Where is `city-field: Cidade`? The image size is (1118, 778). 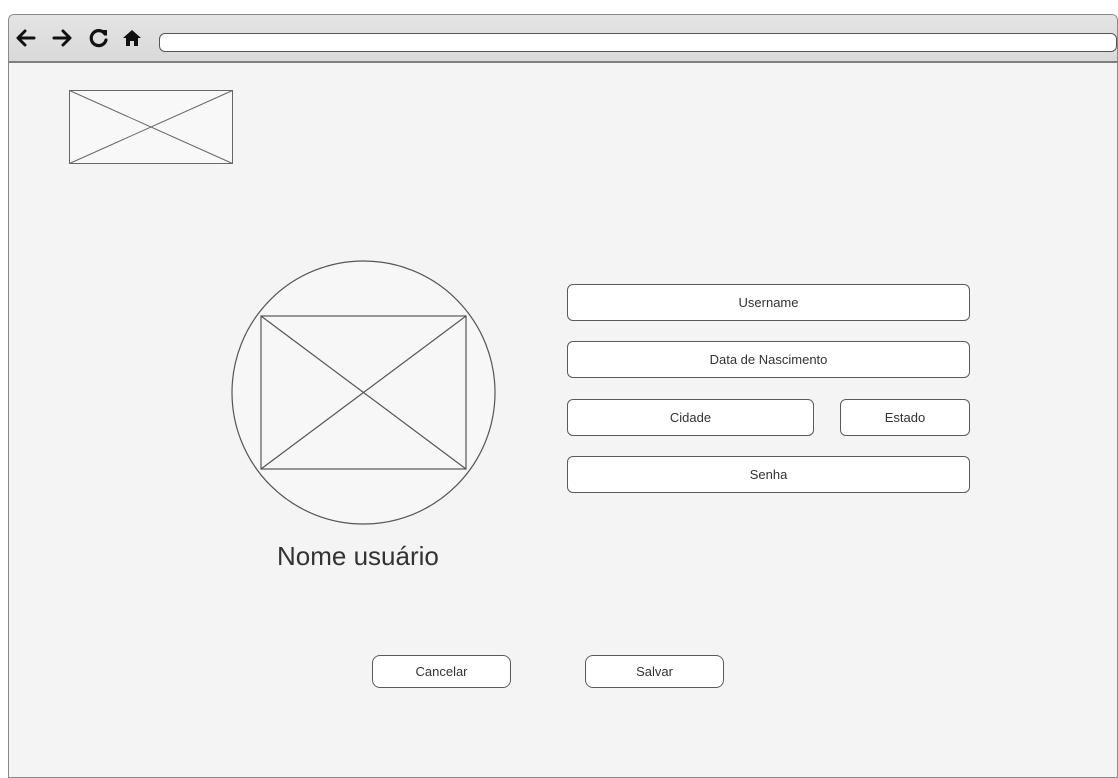 city-field: Cidade is located at coordinates (690, 417).